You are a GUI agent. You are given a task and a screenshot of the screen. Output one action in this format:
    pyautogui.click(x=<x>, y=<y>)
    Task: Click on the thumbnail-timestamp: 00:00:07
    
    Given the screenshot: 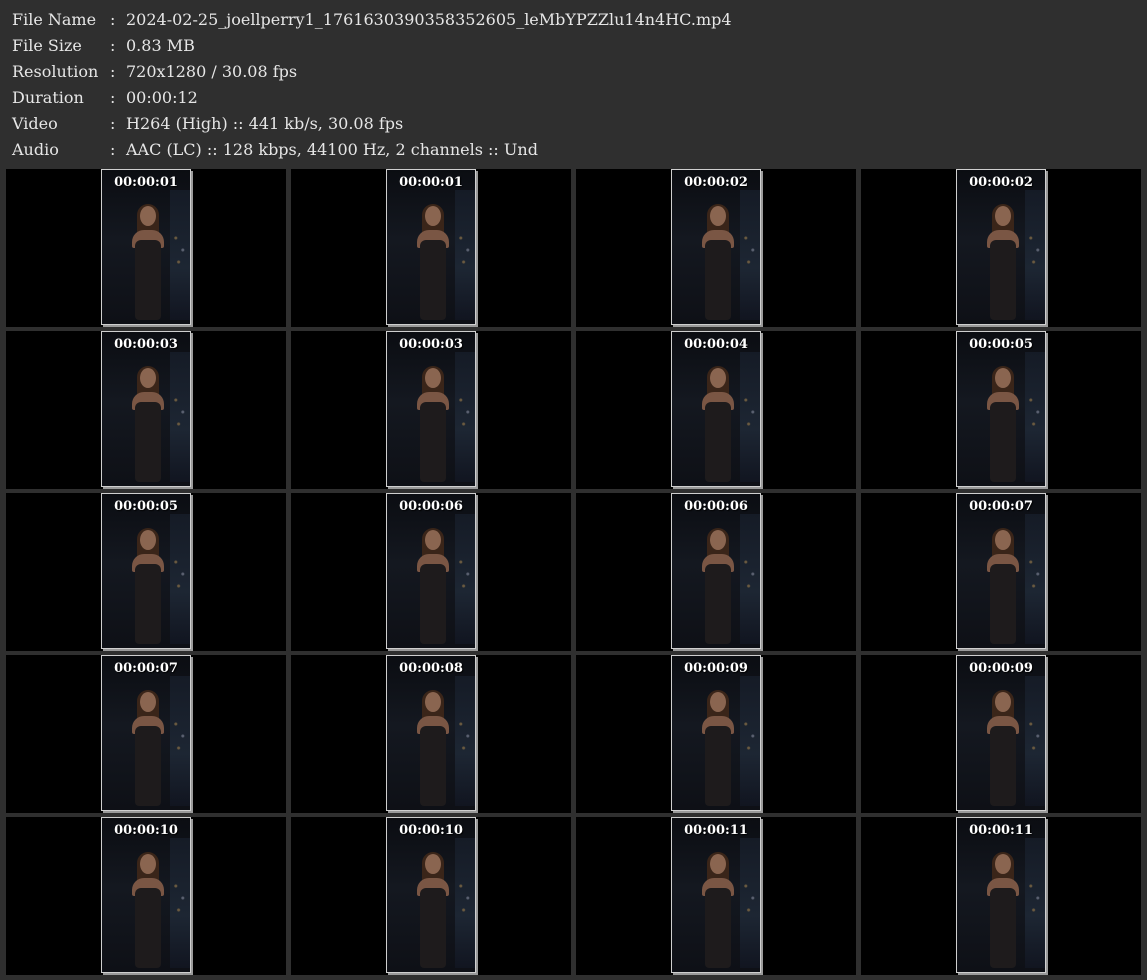 What is the action you would take?
    pyautogui.click(x=146, y=668)
    